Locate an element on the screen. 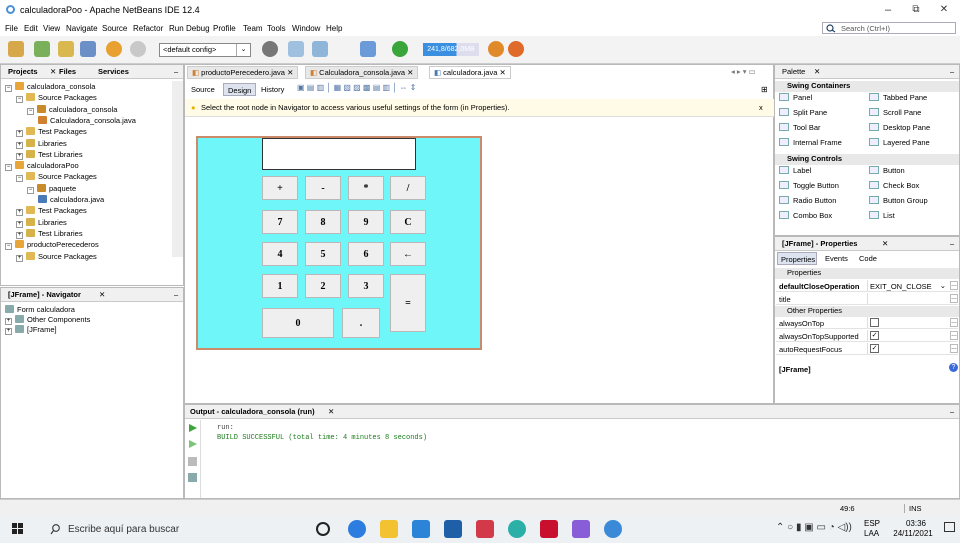 This screenshot has width=960, height=543. maximize-button: ⧉ is located at coordinates (916, 10).